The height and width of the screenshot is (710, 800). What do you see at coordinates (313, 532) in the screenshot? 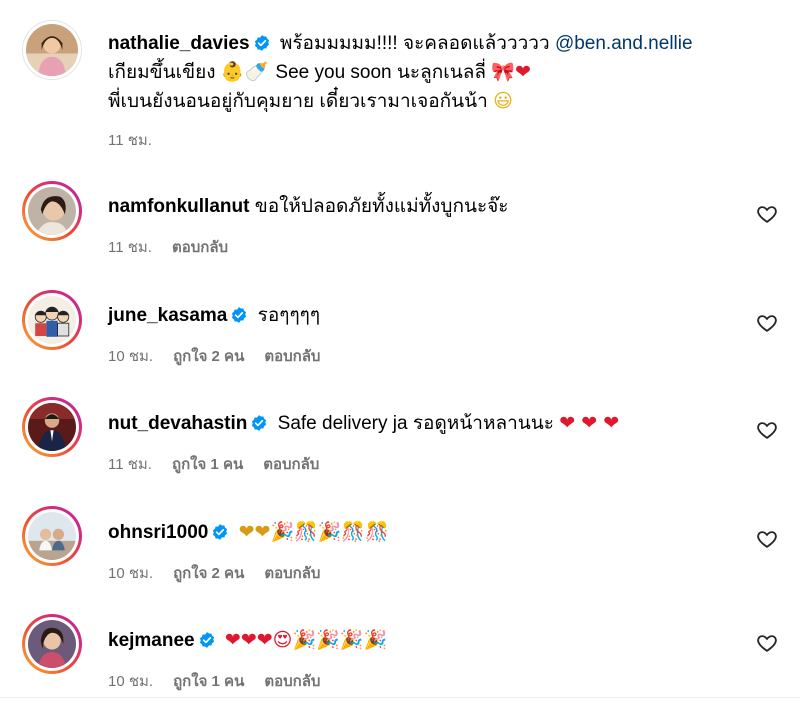
I see `celebration-emoji: ❤❤🎉🎊🎉🎊🎊` at bounding box center [313, 532].